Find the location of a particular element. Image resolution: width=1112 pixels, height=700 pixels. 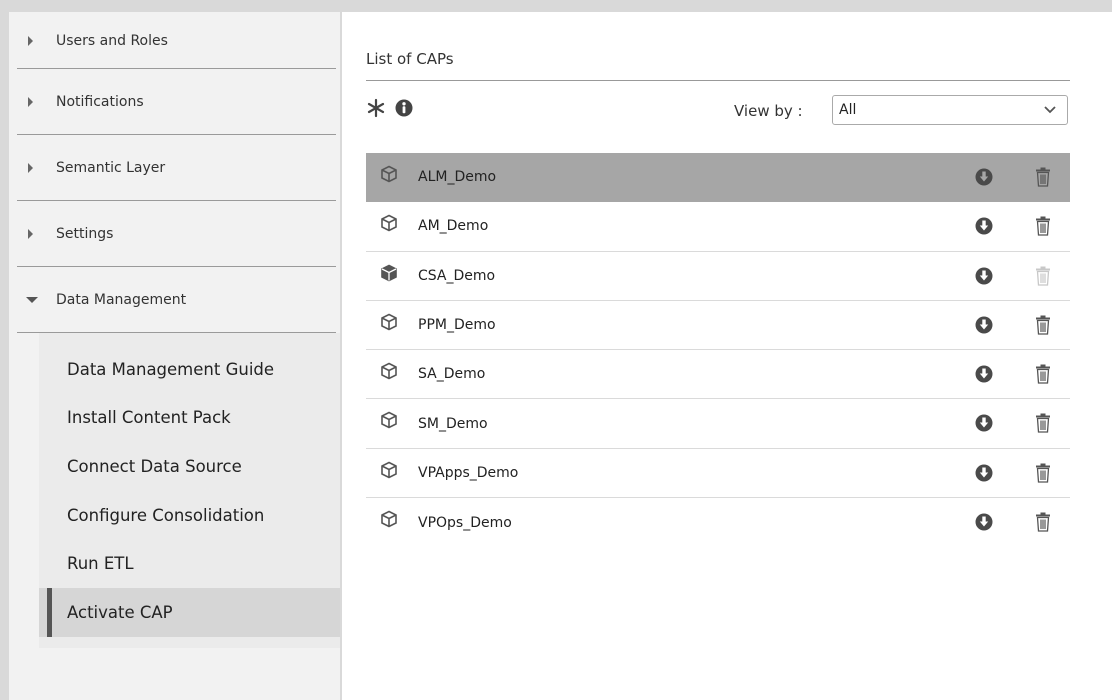

cap-name: PPM_Demo is located at coordinates (457, 325).